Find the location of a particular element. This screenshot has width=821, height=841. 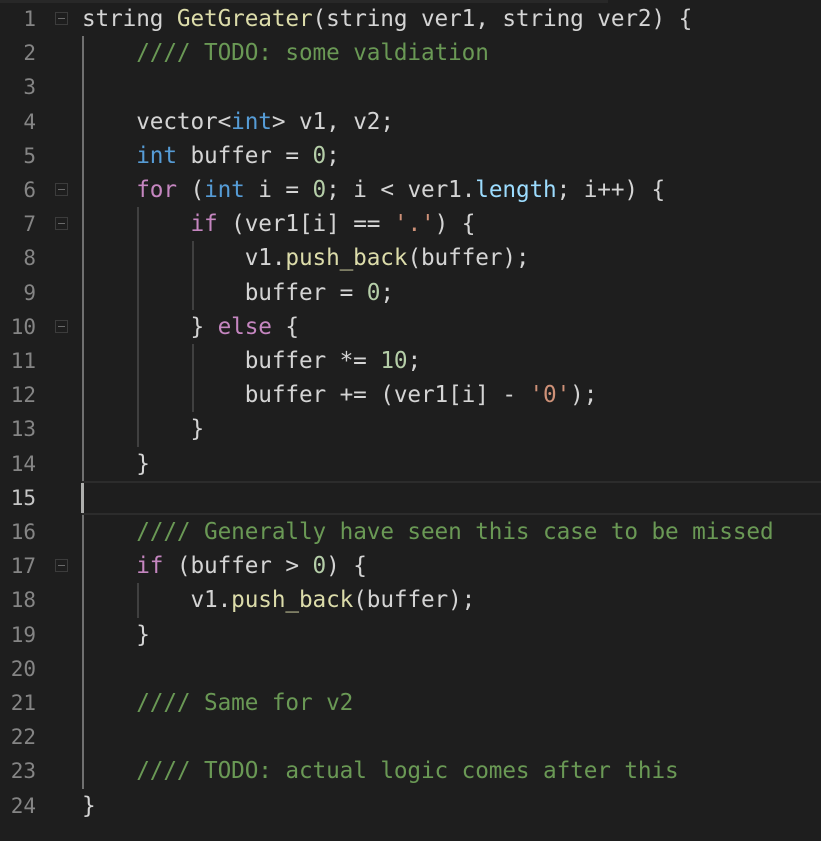

code-text: i = is located at coordinates (278, 190).